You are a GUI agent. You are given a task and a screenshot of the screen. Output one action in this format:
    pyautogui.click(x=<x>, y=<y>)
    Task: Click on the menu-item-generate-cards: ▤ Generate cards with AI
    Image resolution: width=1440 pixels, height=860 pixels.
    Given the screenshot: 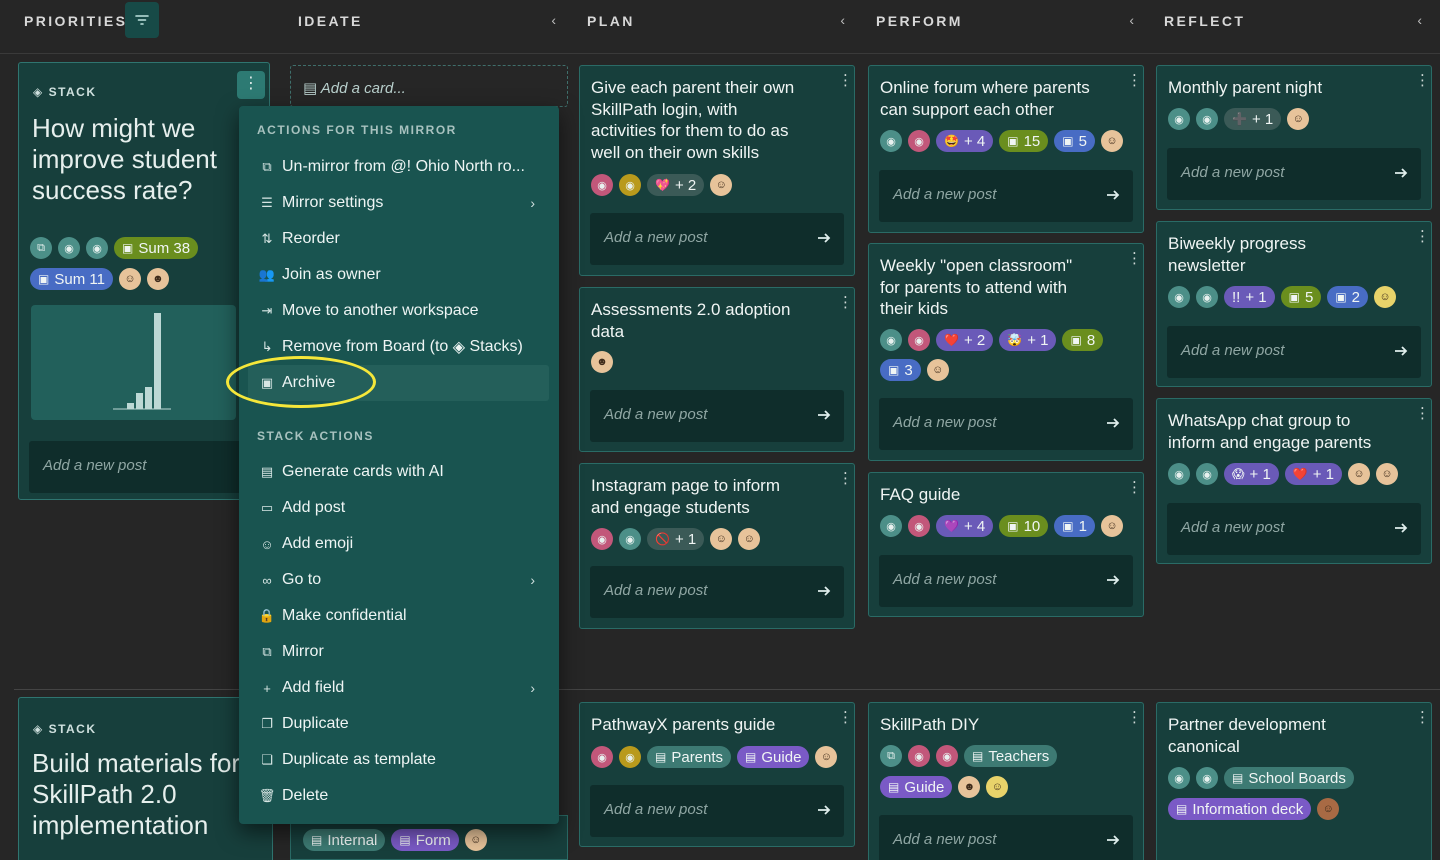 What is the action you would take?
    pyautogui.click(x=398, y=472)
    